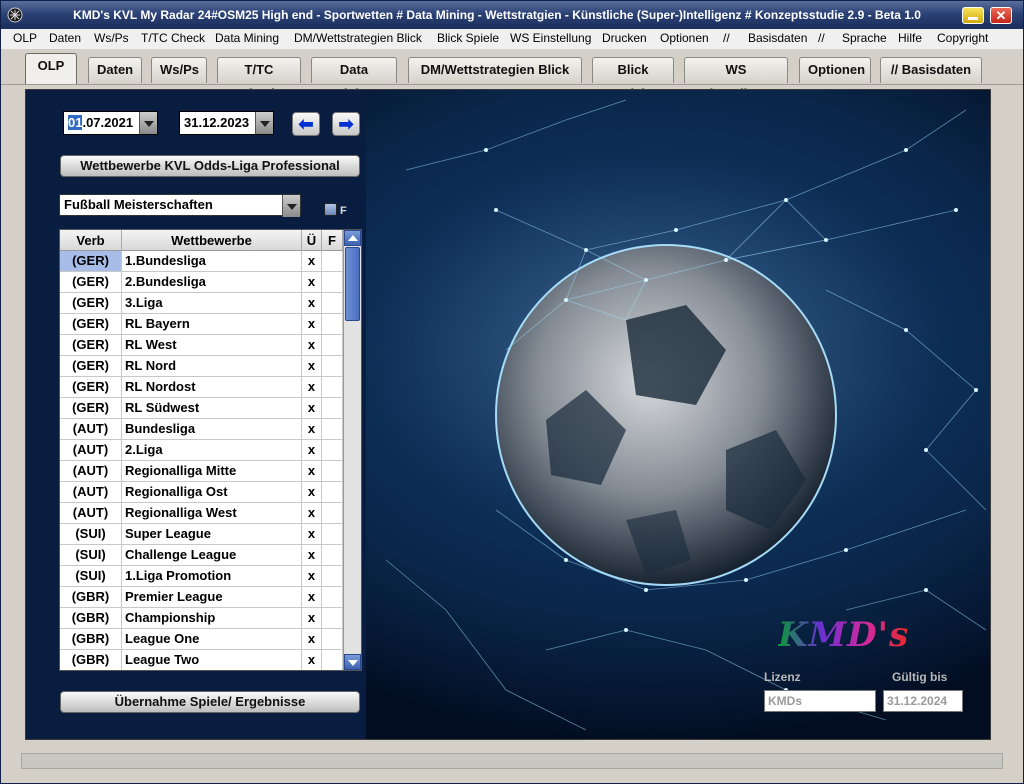 This screenshot has width=1024, height=784. Describe the element at coordinates (75, 122) in the screenshot. I see `date-from-selected-part: 01` at that location.